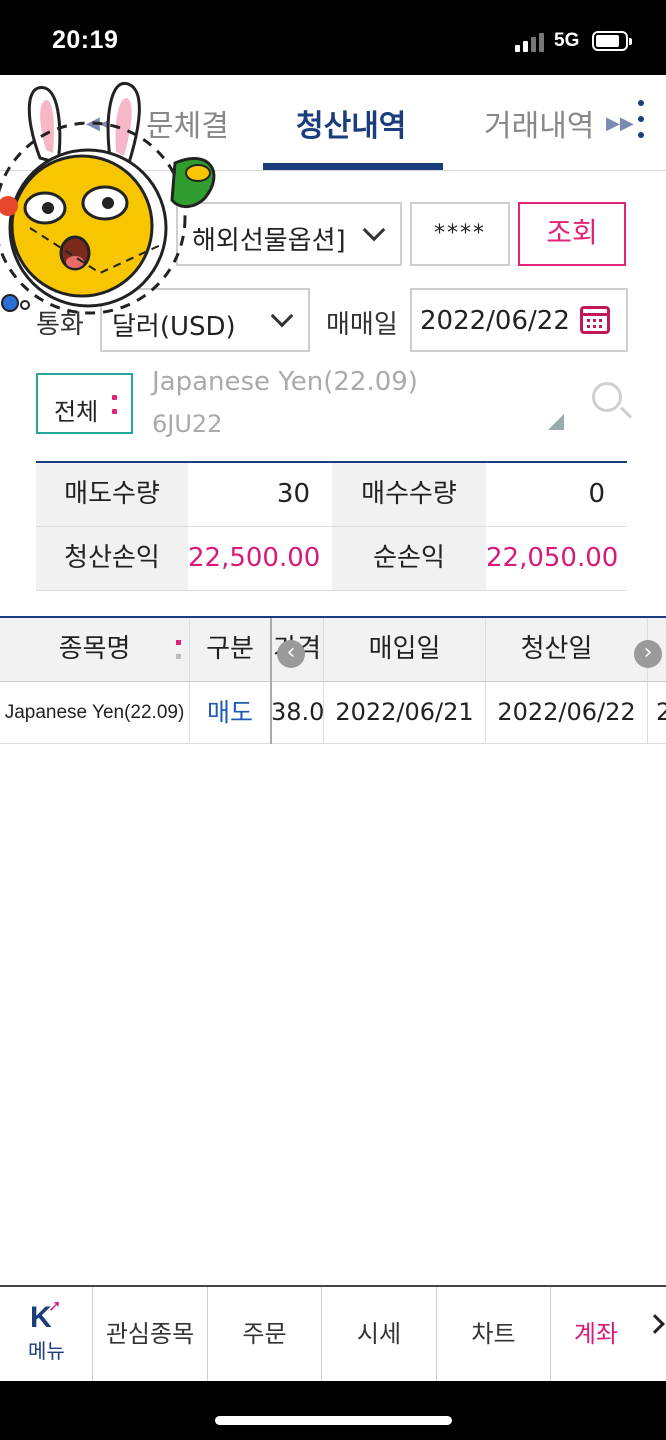 This screenshot has width=666, height=1440. What do you see at coordinates (494, 1334) in the screenshot?
I see `nav-chart: 차트` at bounding box center [494, 1334].